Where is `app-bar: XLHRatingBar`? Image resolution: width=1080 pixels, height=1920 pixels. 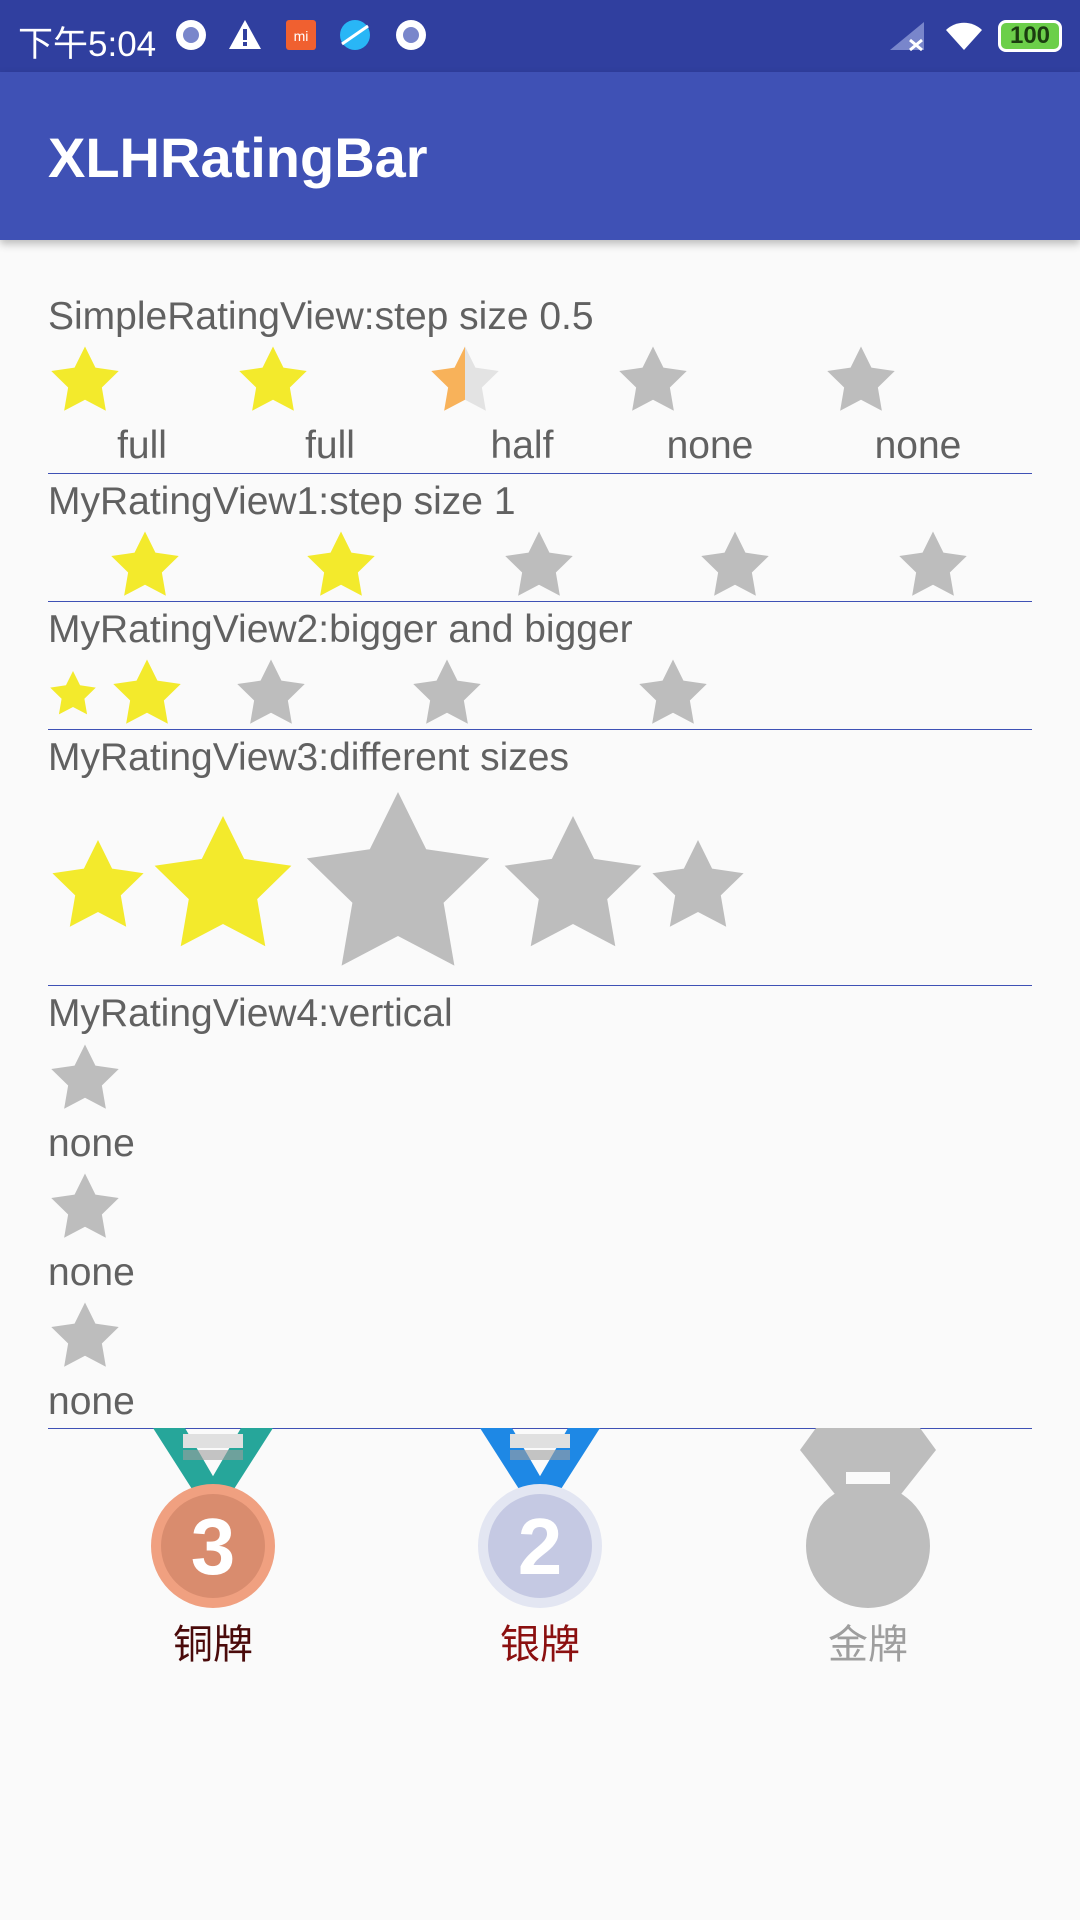 app-bar: XLHRatingBar is located at coordinates (540, 156).